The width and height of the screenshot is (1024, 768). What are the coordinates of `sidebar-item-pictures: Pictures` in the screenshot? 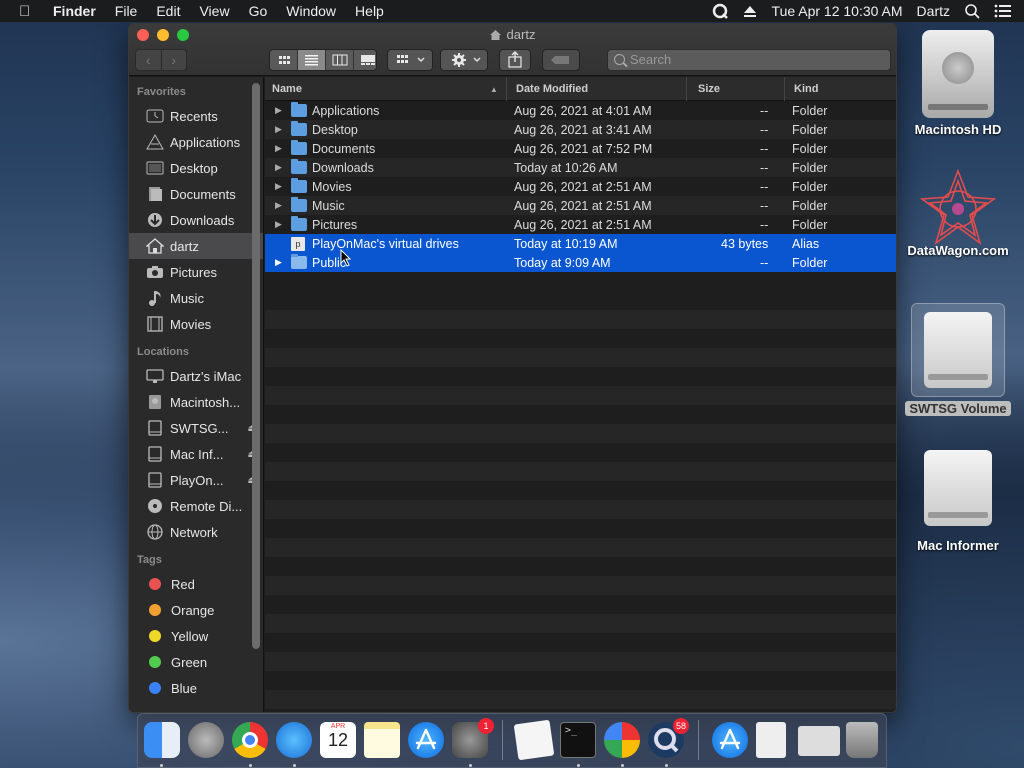 It's located at (196, 272).